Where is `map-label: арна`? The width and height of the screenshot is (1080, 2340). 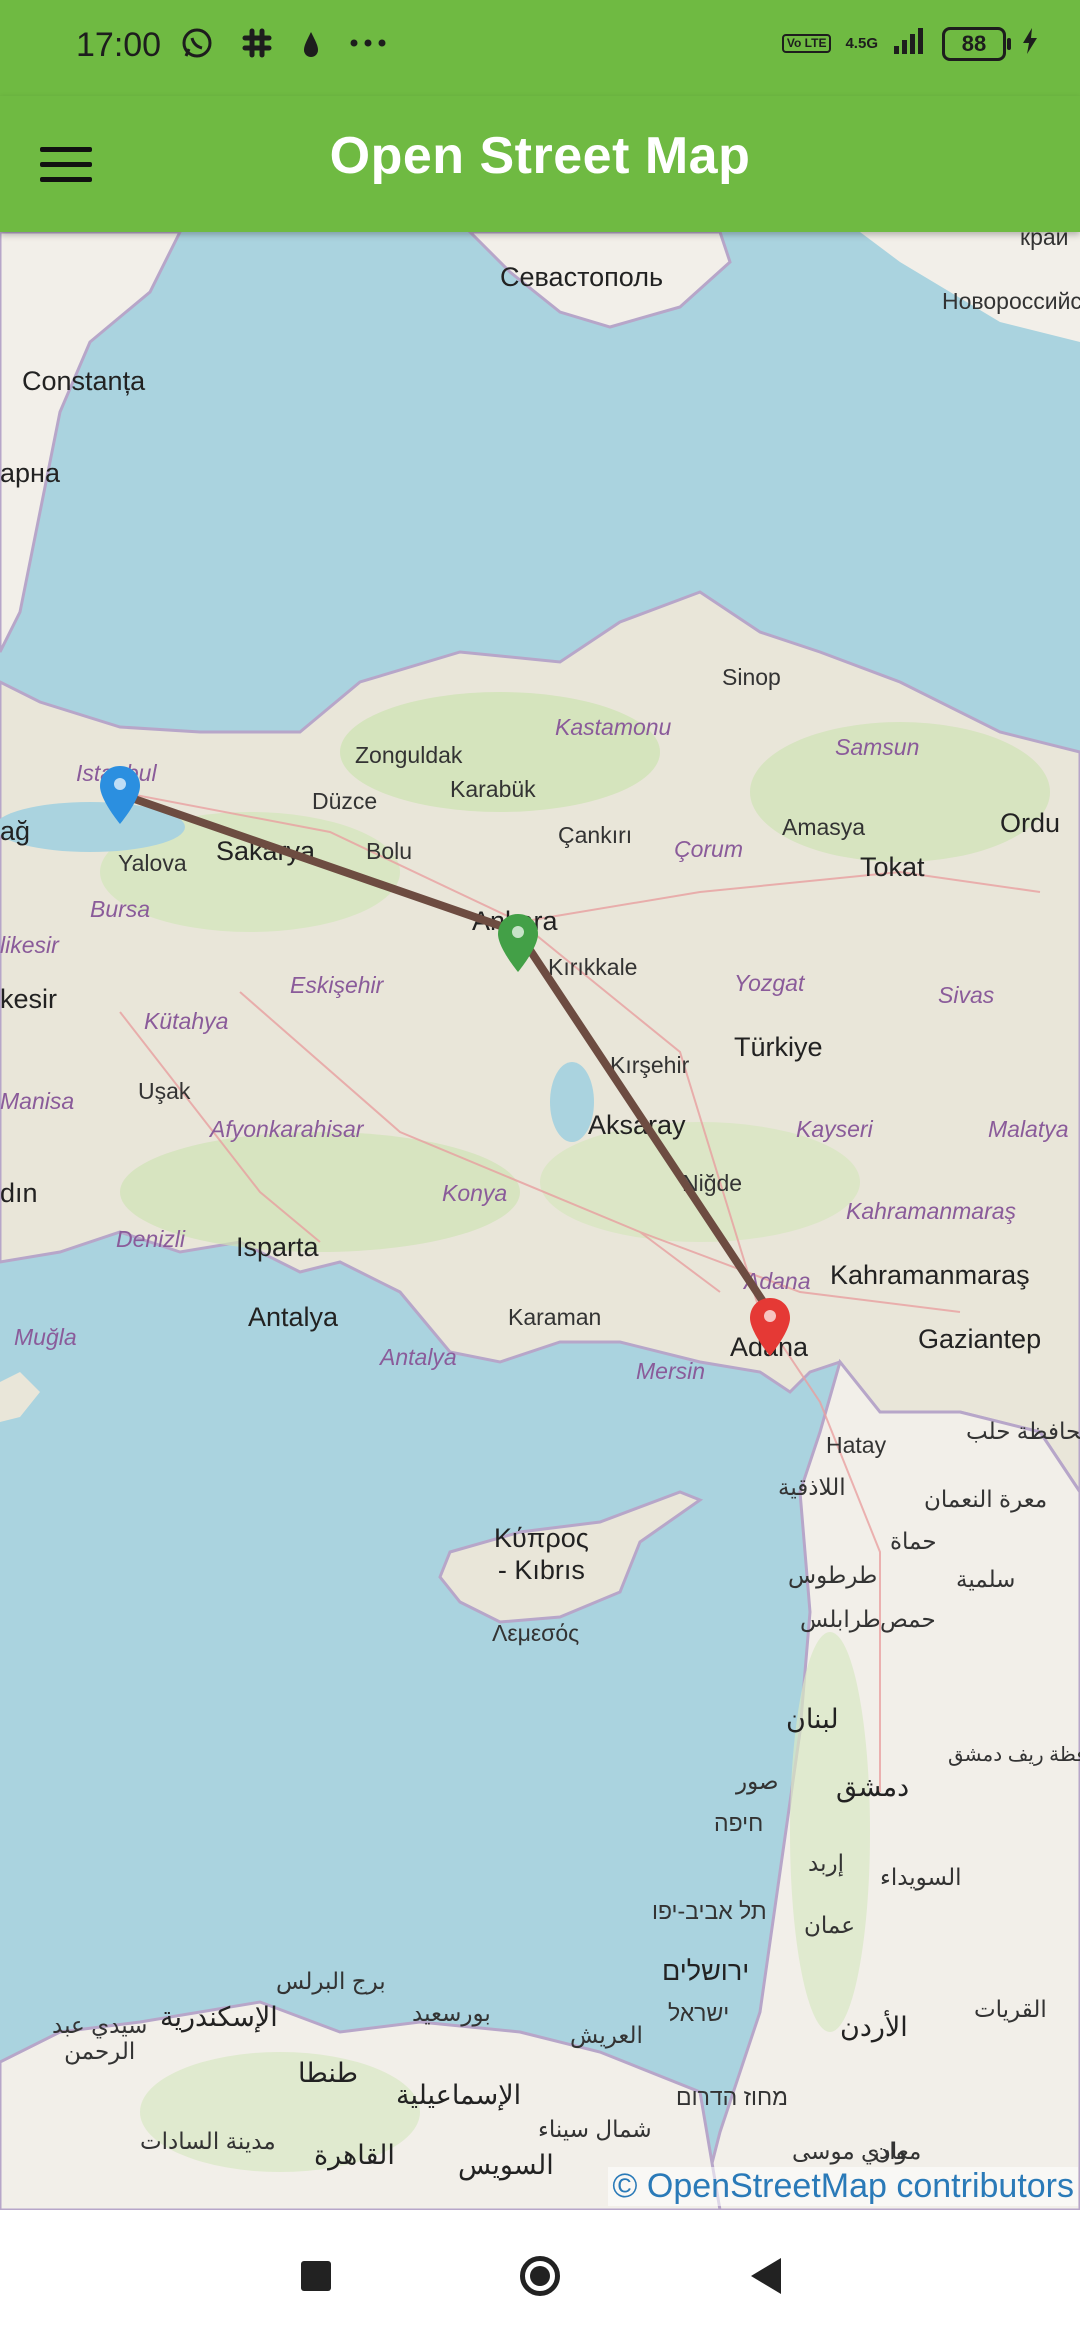
map-label: арна is located at coordinates (30, 473).